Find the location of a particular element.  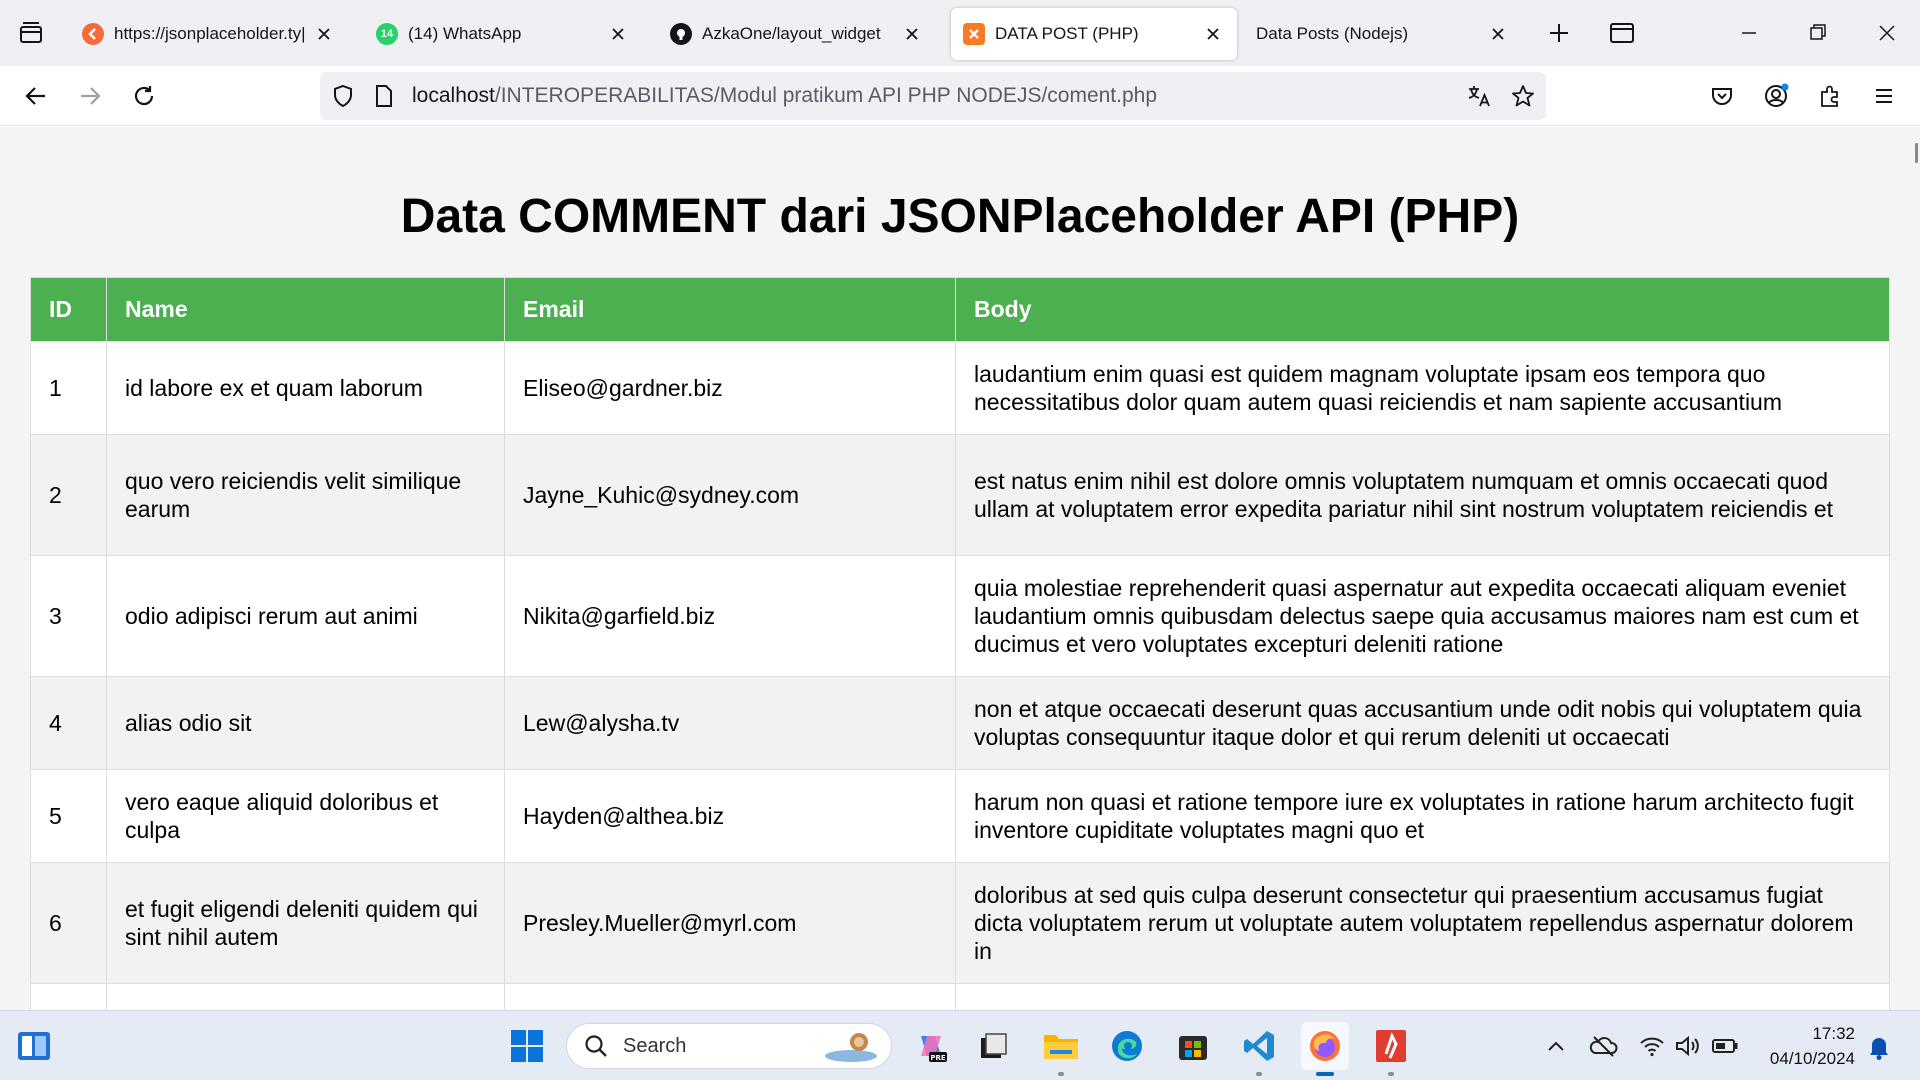

cell-body is located at coordinates (1422, 996).